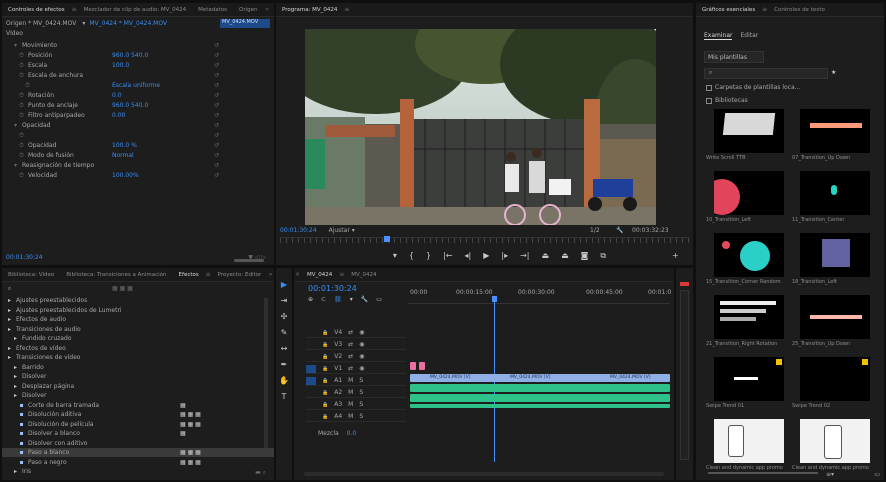  What do you see at coordinates (138, 338) in the screenshot?
I see `effects-tree-item: ▸ Fundido cruzado` at bounding box center [138, 338].